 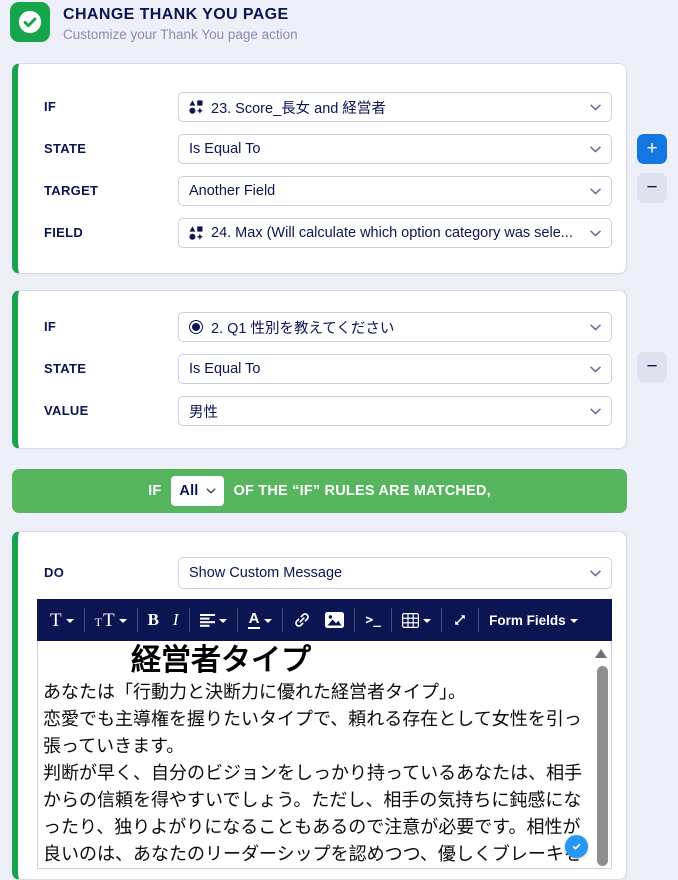 I want to click on match-mode-value: All, so click(x=189, y=491).